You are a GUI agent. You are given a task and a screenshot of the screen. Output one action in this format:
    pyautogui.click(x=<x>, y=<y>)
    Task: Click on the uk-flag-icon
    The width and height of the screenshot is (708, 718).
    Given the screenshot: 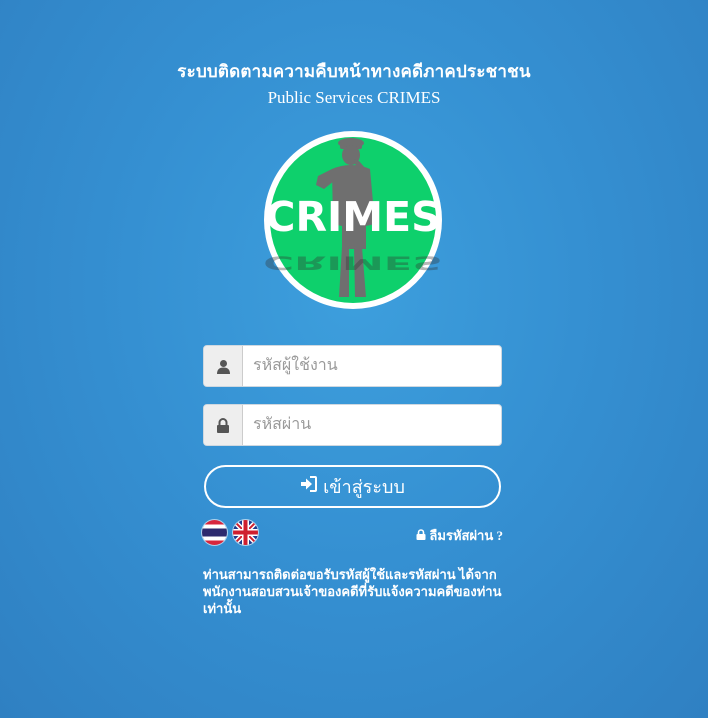 What is the action you would take?
    pyautogui.click(x=245, y=532)
    